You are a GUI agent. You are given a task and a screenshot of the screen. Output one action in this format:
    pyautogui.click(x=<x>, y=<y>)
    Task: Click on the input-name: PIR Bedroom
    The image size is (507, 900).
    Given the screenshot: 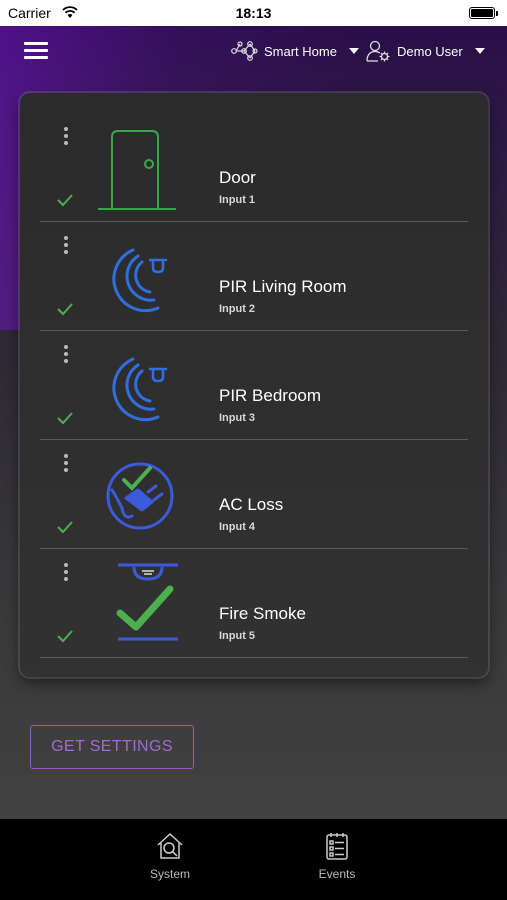 What is the action you would take?
    pyautogui.click(x=270, y=395)
    